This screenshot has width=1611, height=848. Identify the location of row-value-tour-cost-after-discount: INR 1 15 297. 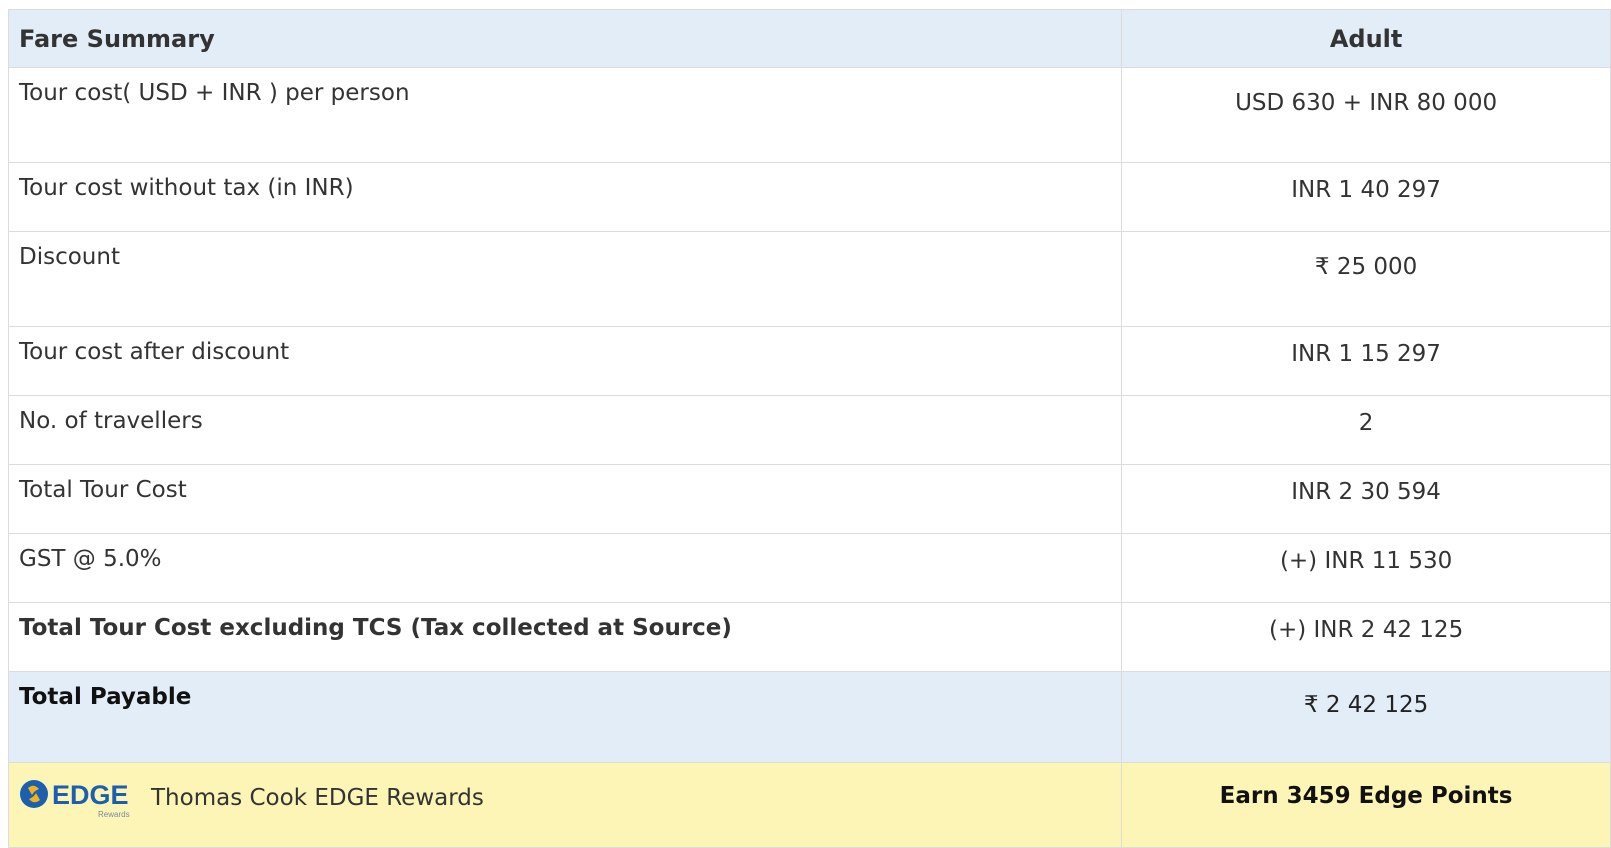
(1366, 361).